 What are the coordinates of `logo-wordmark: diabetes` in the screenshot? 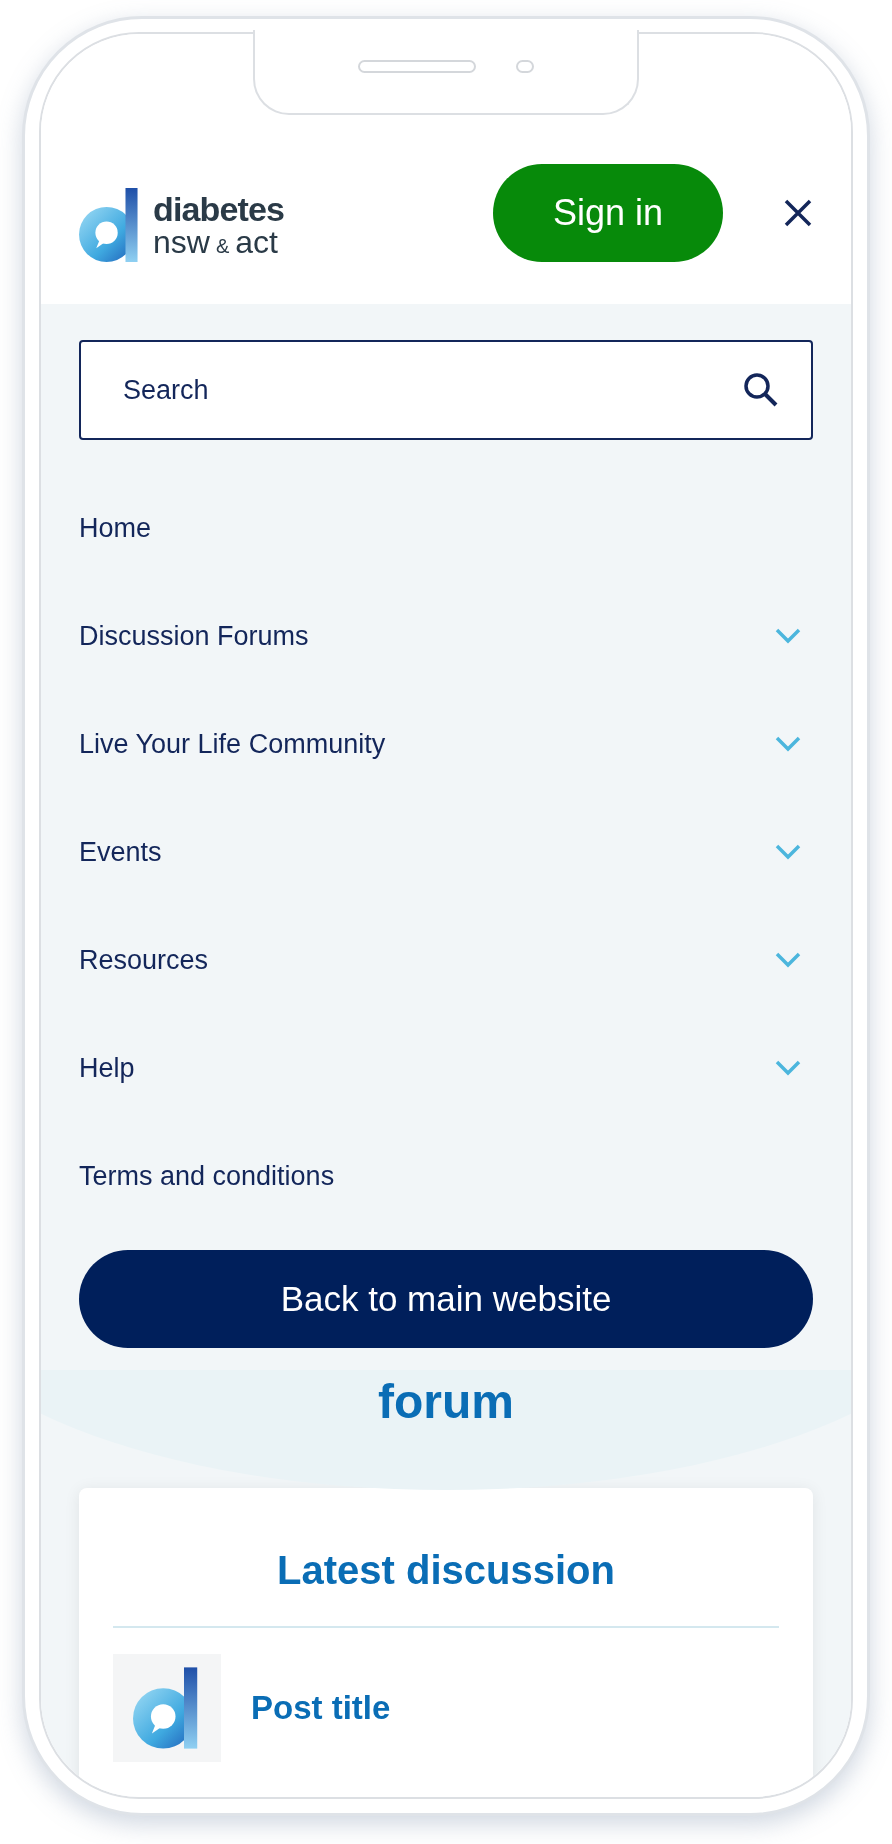 It's located at (219, 209).